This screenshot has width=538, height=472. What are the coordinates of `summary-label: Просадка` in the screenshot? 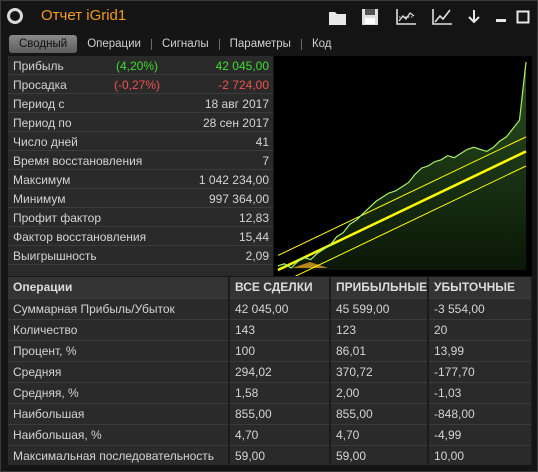 It's located at (40, 85).